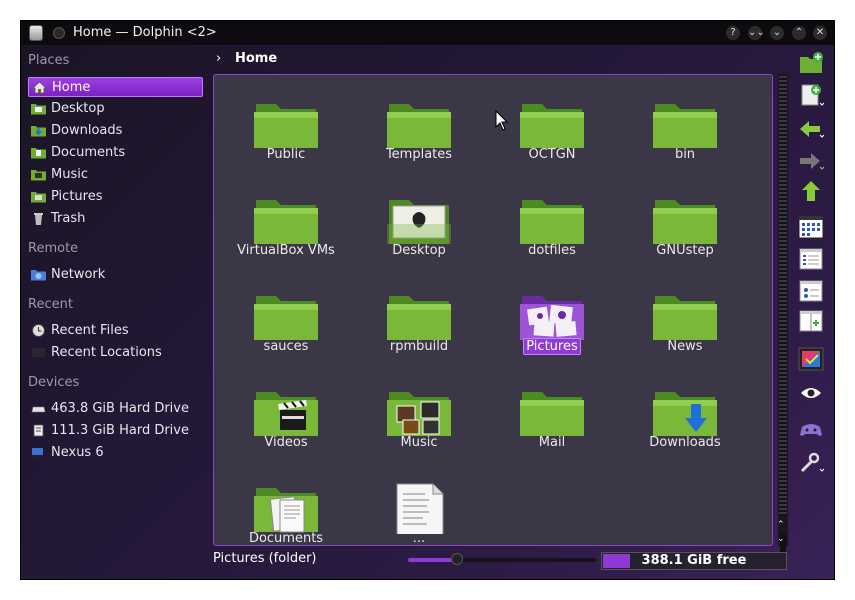 The width and height of the screenshot is (855, 600). I want to click on breadcrumb-arrow-icon: ›, so click(218, 58).